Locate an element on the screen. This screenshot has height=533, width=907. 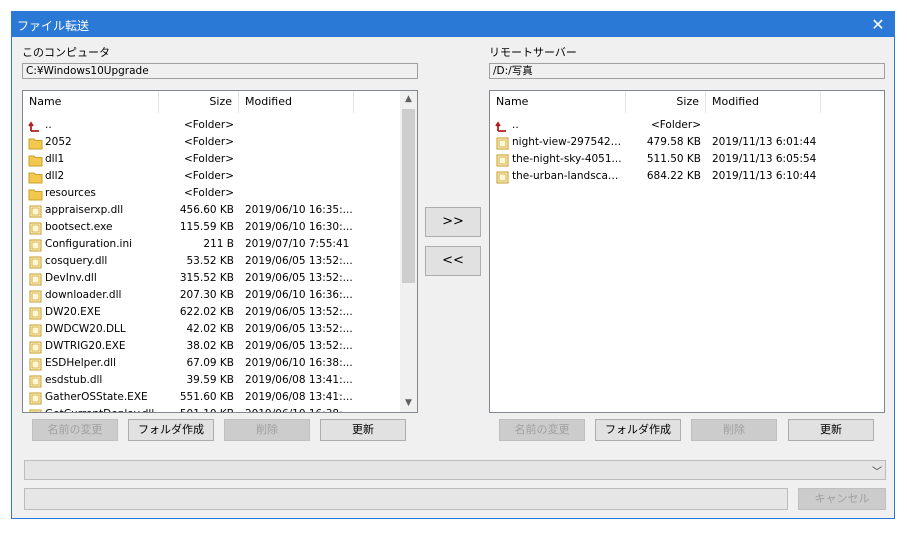
download-button: << is located at coordinates (453, 261).